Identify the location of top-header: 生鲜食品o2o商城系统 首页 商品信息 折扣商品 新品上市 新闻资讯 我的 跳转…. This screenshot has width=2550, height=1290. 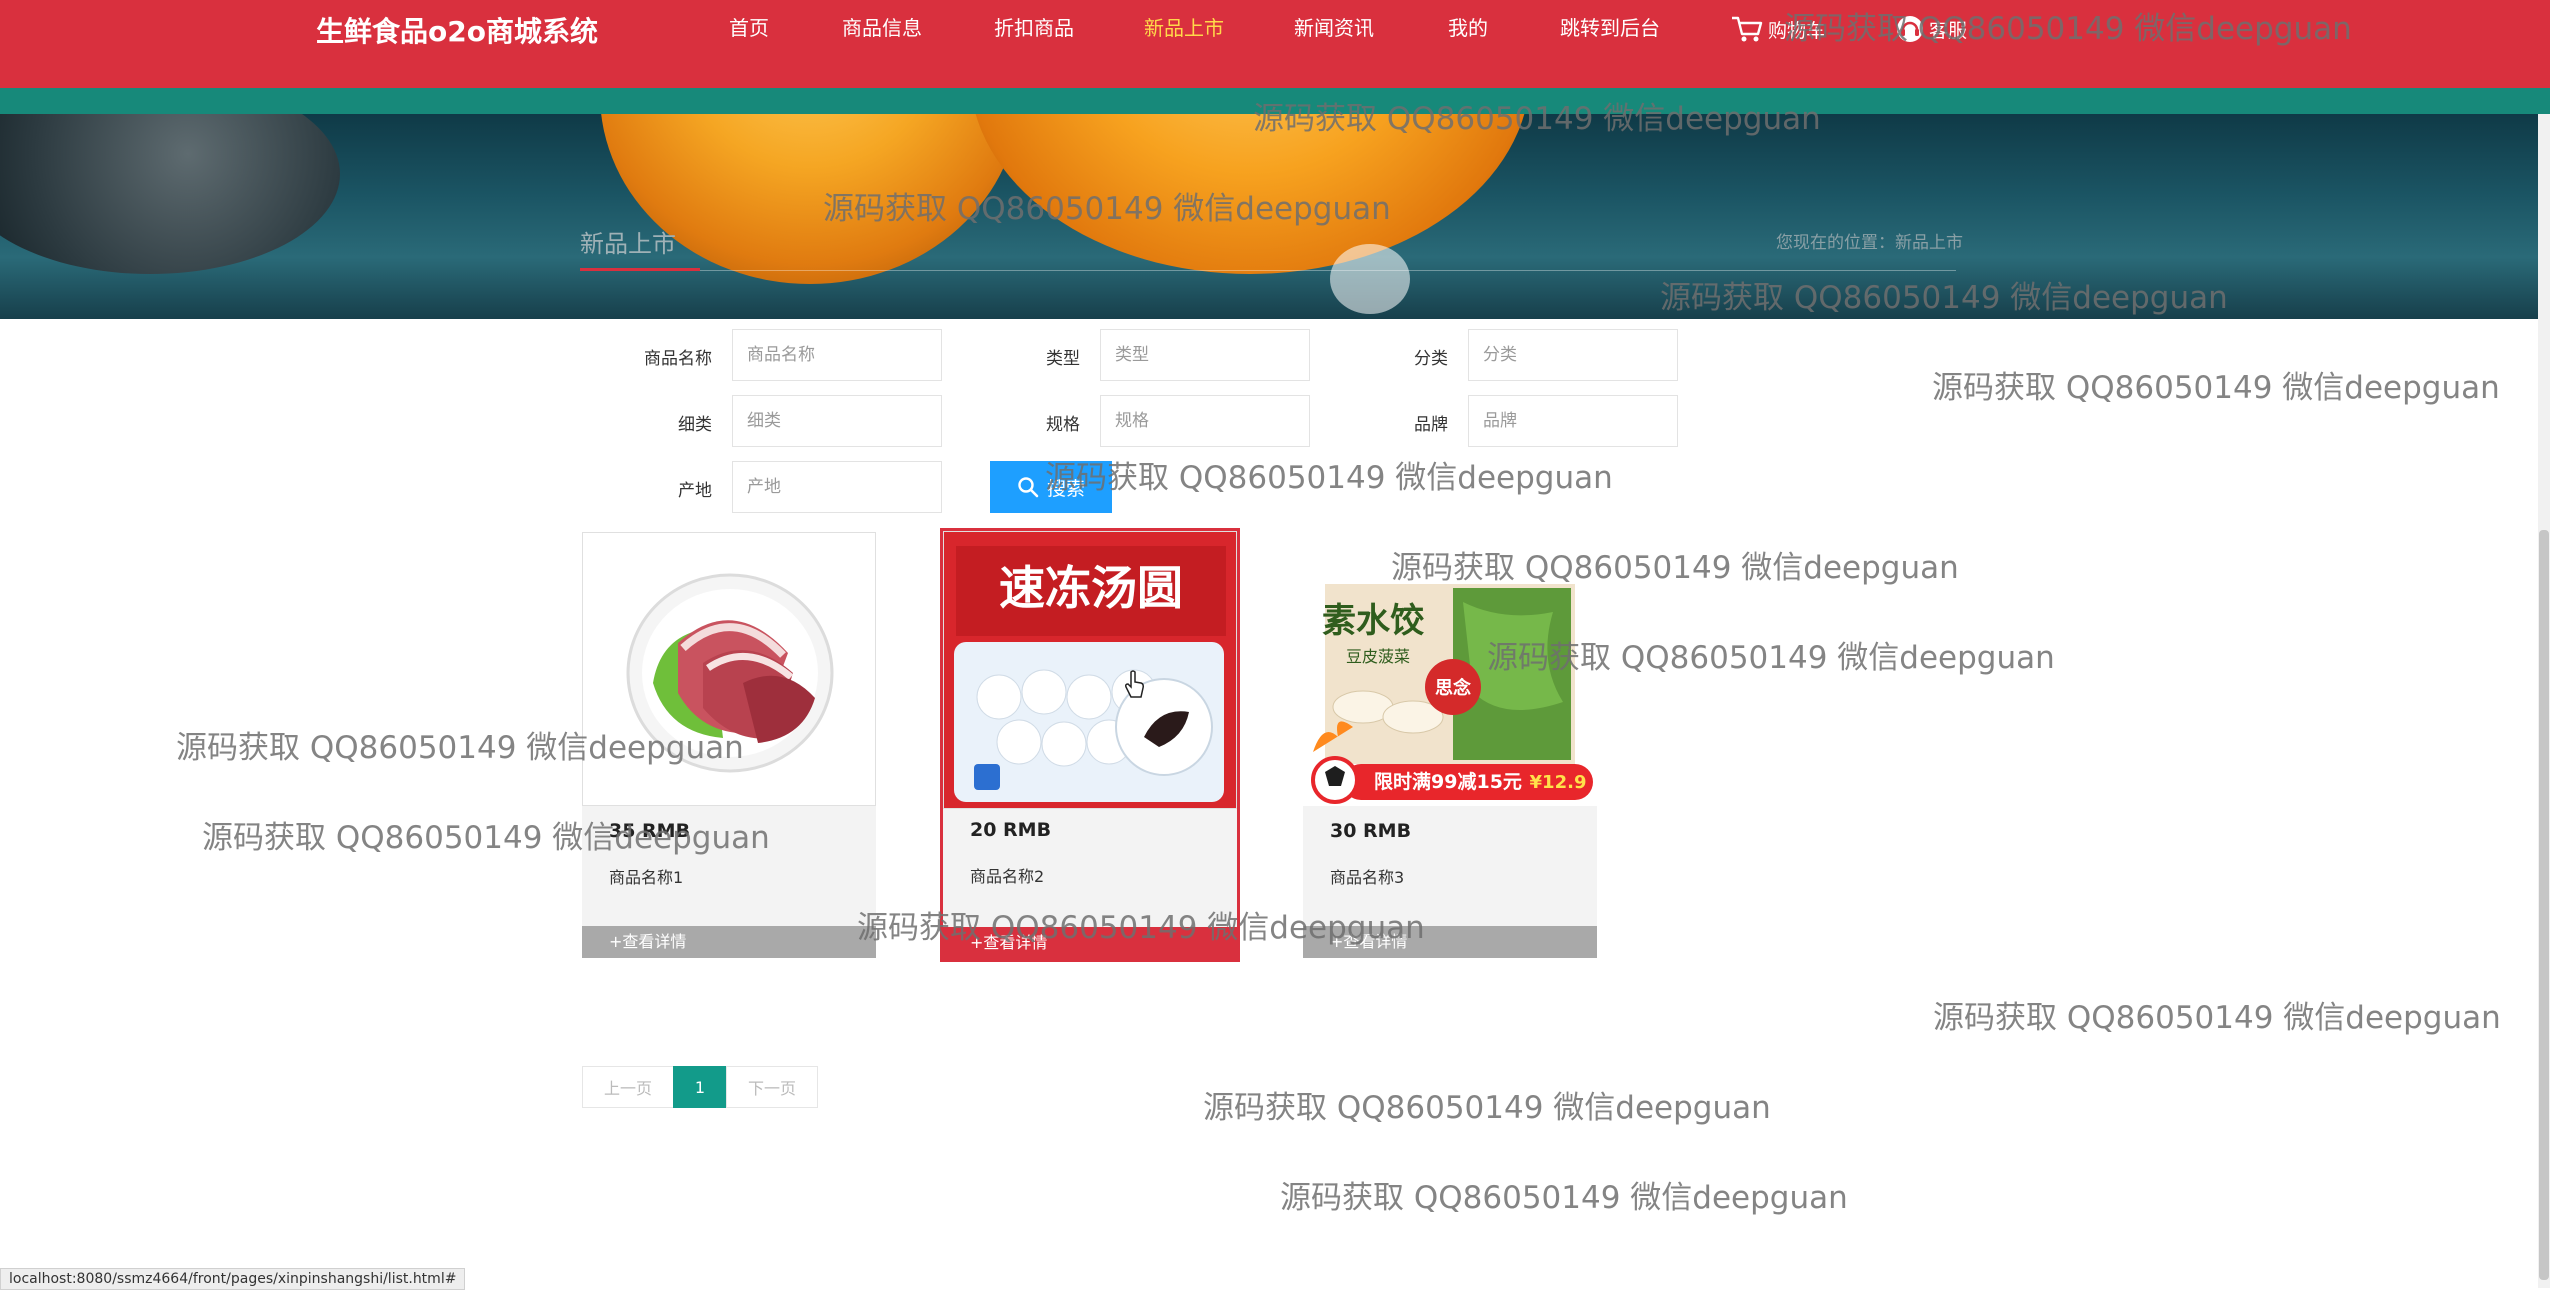
(1275, 44).